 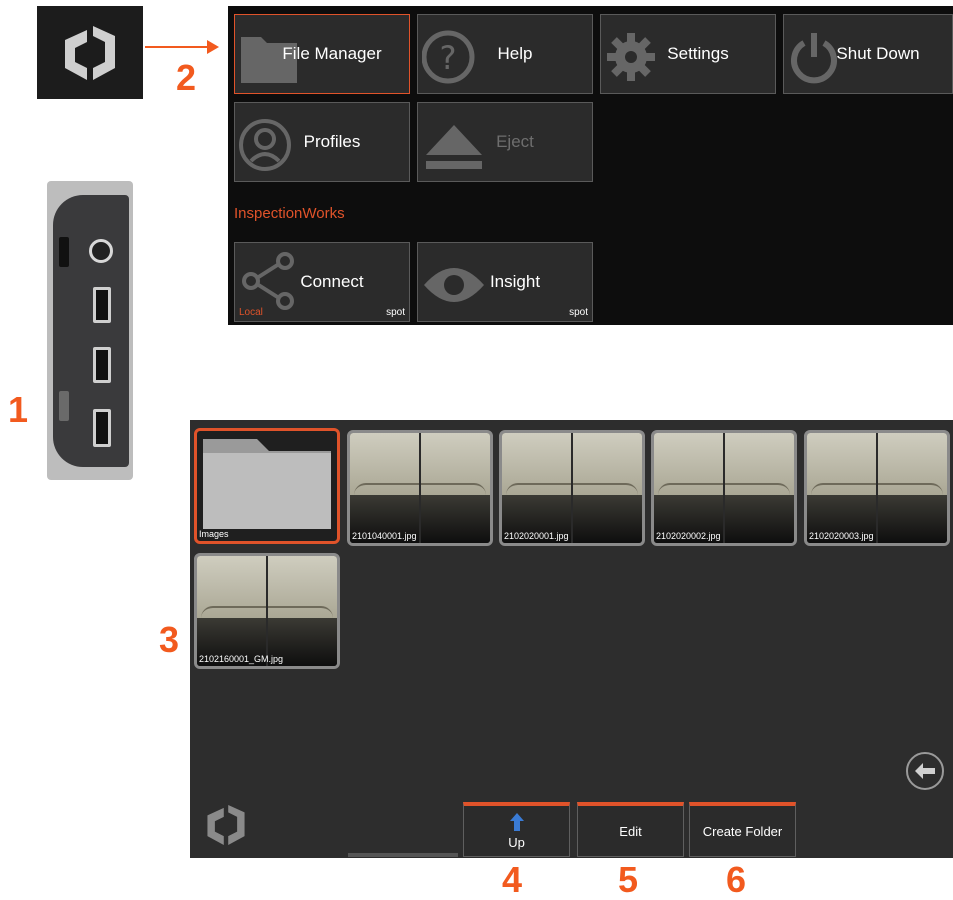 I want to click on back-button, so click(x=925, y=771).